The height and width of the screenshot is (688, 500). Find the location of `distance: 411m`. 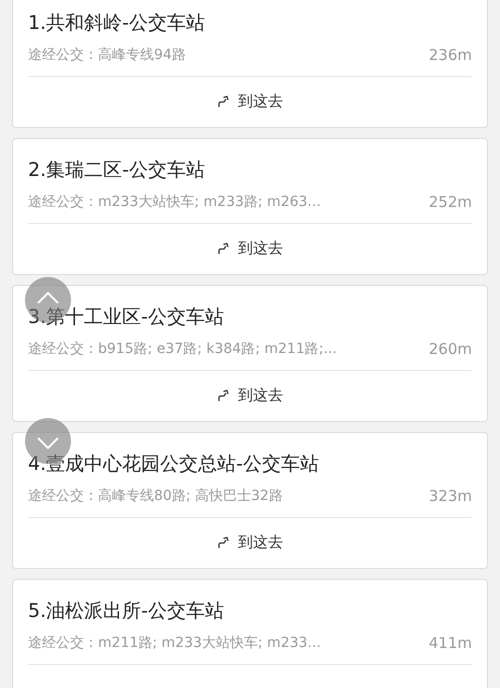

distance: 411m is located at coordinates (450, 643).